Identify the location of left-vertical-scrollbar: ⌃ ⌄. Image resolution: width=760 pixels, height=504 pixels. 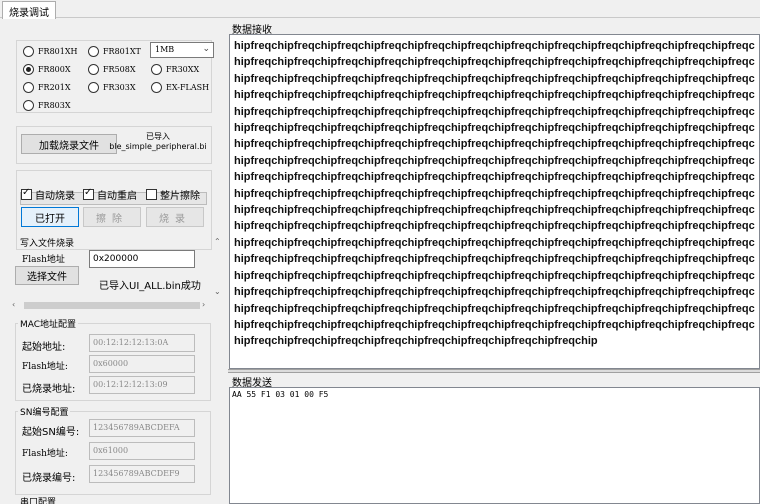
(218, 267).